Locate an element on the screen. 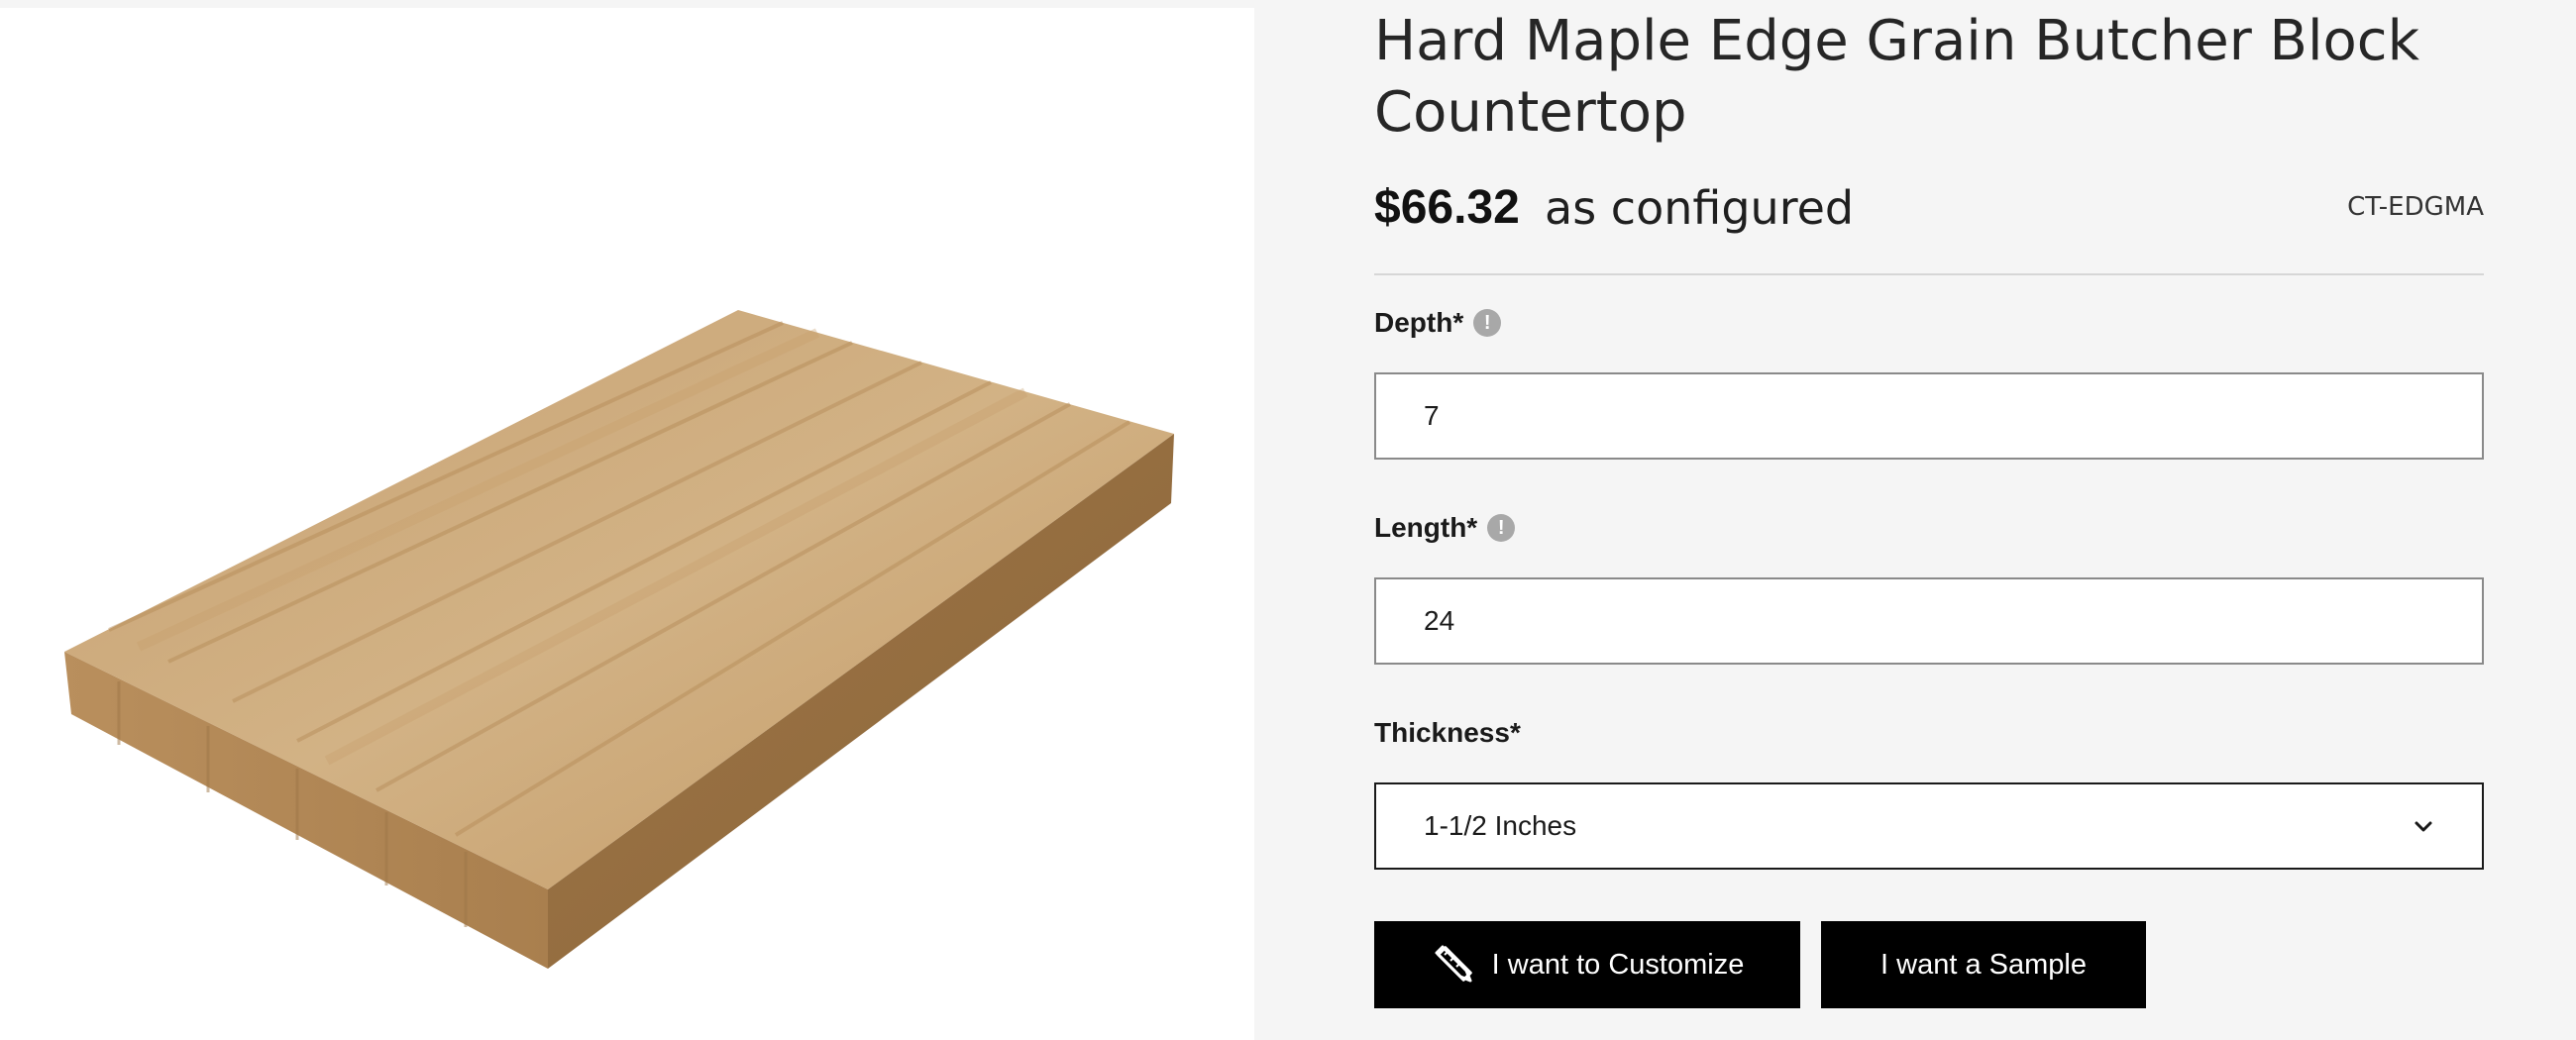 This screenshot has width=2576, height=1040. thickness-select: 1-1/2 Inches is located at coordinates (1929, 826).